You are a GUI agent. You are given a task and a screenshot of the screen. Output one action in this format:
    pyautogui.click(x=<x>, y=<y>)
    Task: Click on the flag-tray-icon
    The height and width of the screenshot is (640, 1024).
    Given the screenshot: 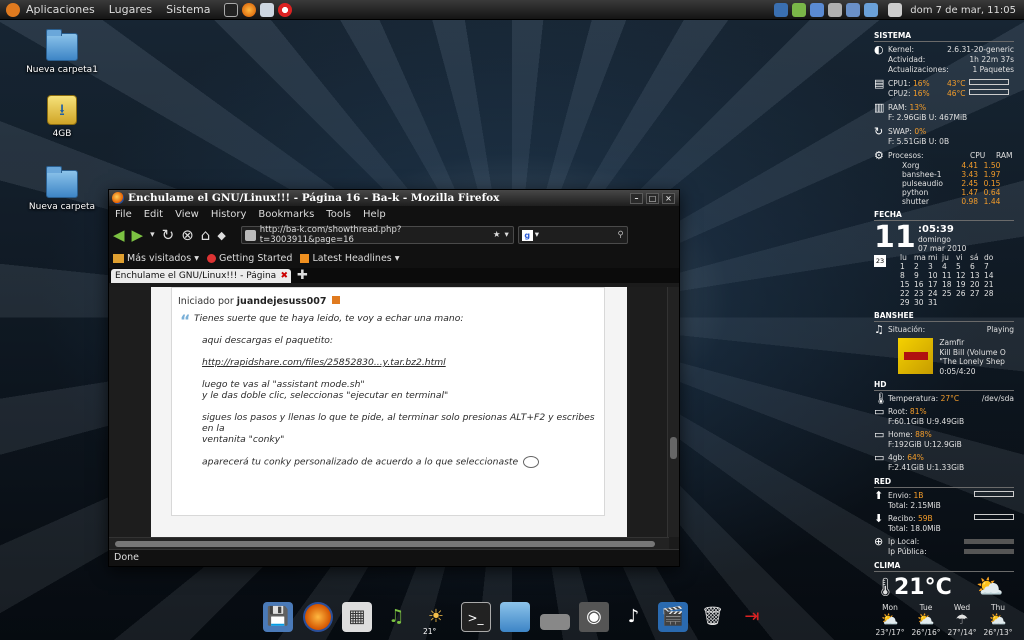 What is the action you would take?
    pyautogui.click(x=817, y=10)
    